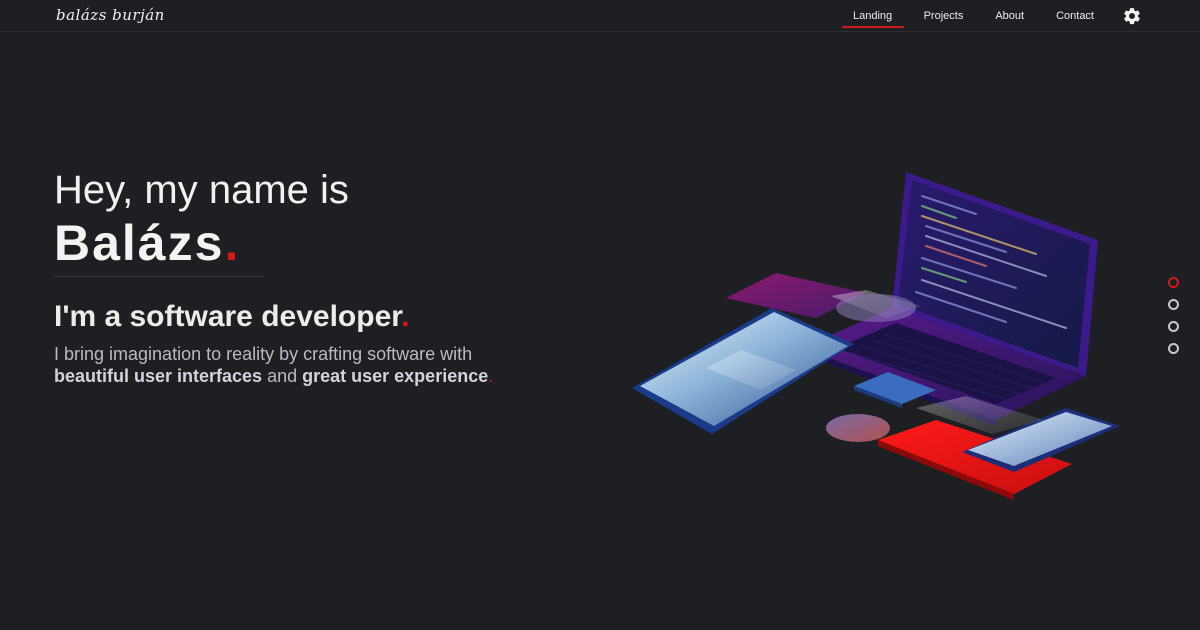 This screenshot has width=1200, height=630. What do you see at coordinates (110, 15) in the screenshot?
I see `site-logo: balázs burján` at bounding box center [110, 15].